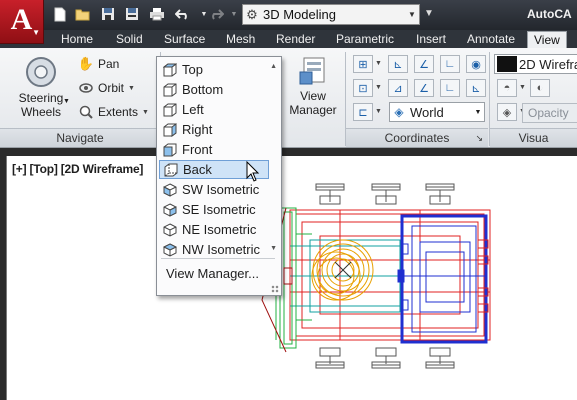 The height and width of the screenshot is (400, 577). Describe the element at coordinates (170, 129) in the screenshot. I see `view-cube-right-icon` at that location.